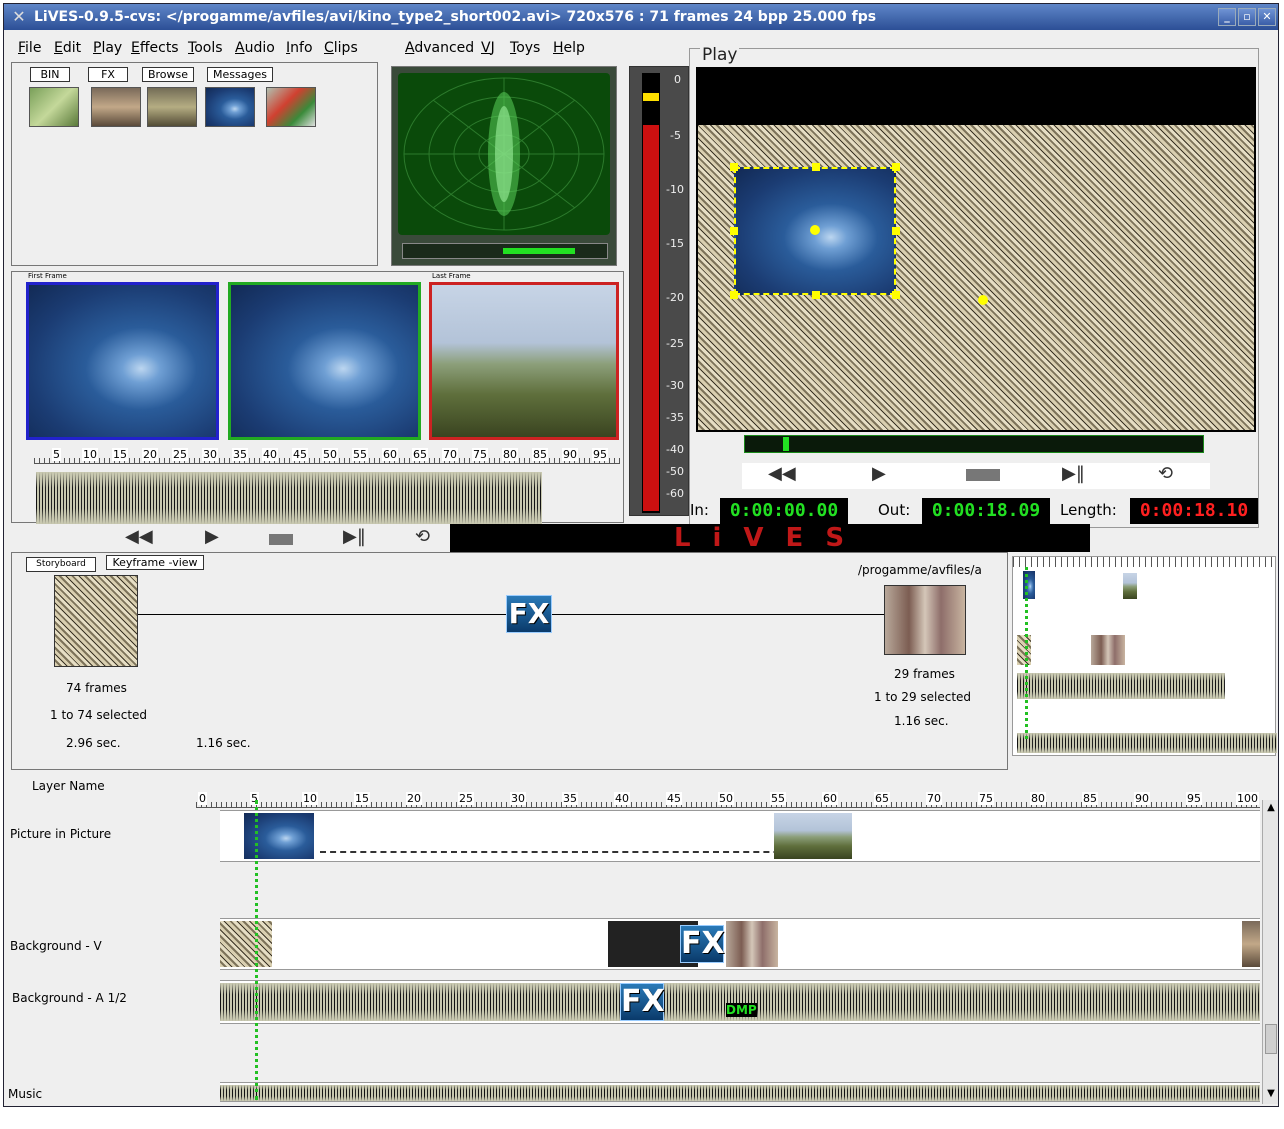 The height and width of the screenshot is (1129, 1284). I want to click on menu-file: File, so click(29, 48).